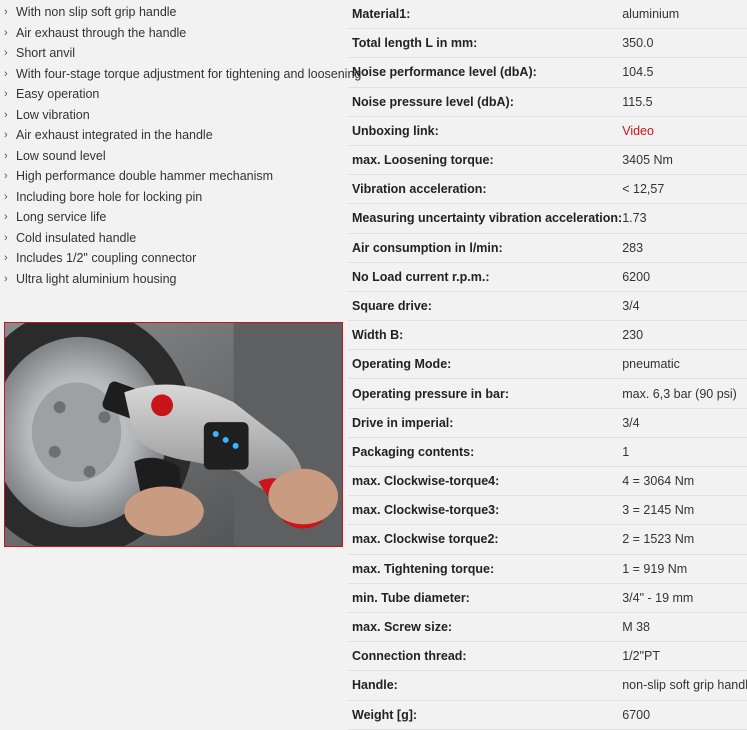 Image resolution: width=747 pixels, height=730 pixels. I want to click on spec-value: 6700, so click(684, 715).